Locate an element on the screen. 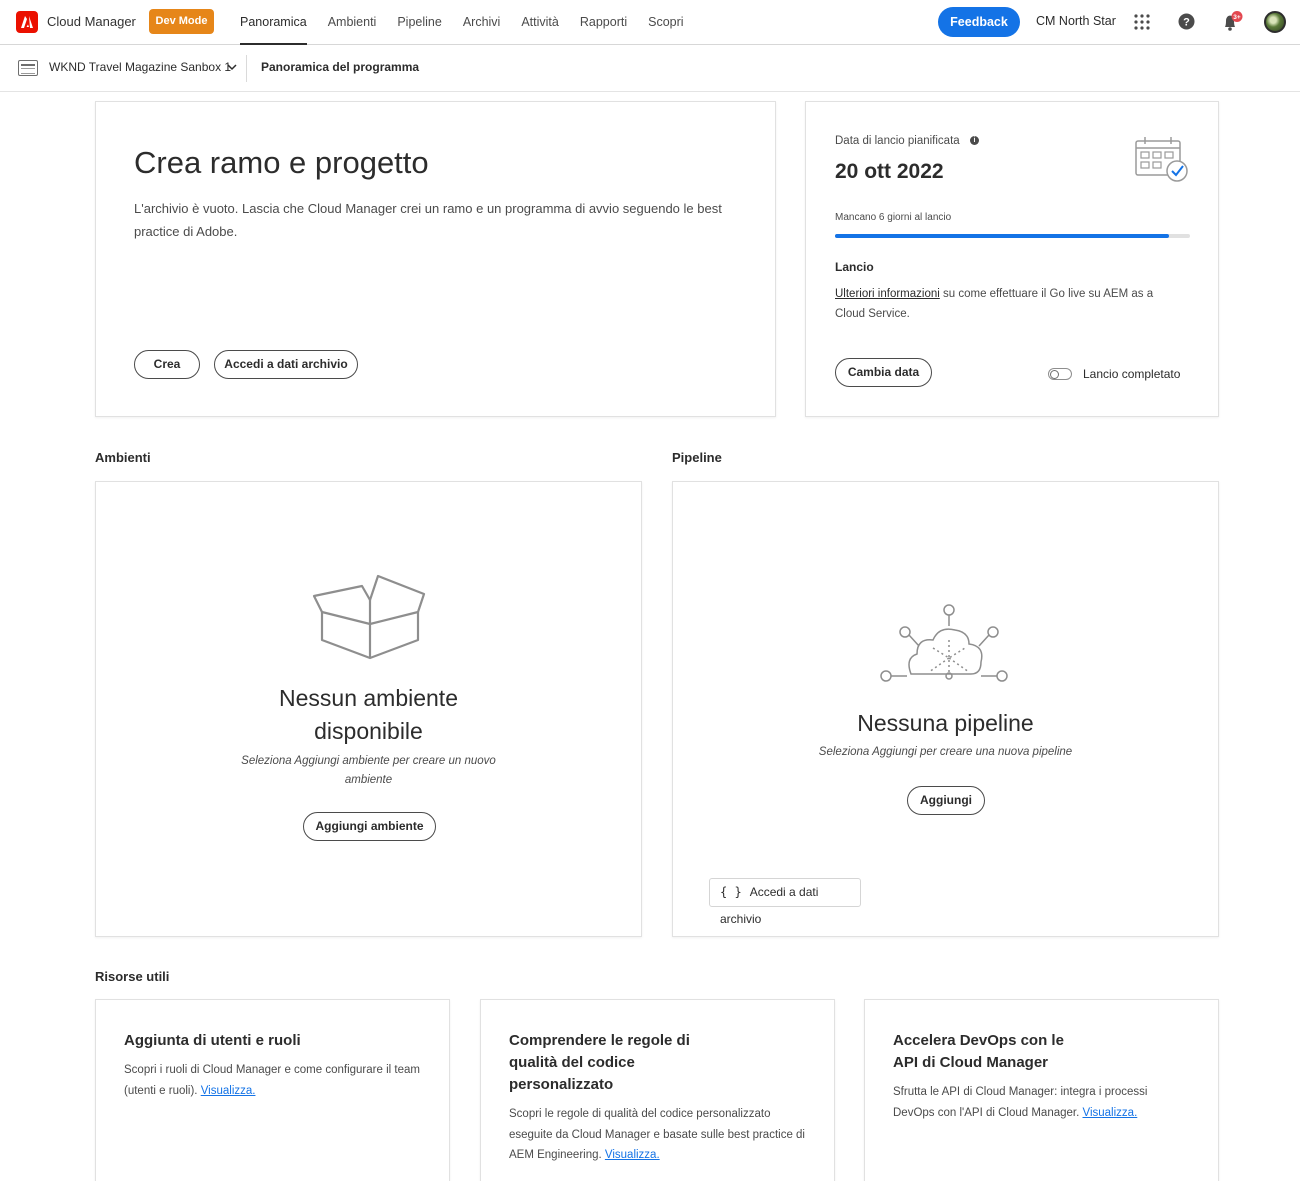 This screenshot has height=1181, width=1300. add-pipeline-button: Aggiungi is located at coordinates (946, 800).